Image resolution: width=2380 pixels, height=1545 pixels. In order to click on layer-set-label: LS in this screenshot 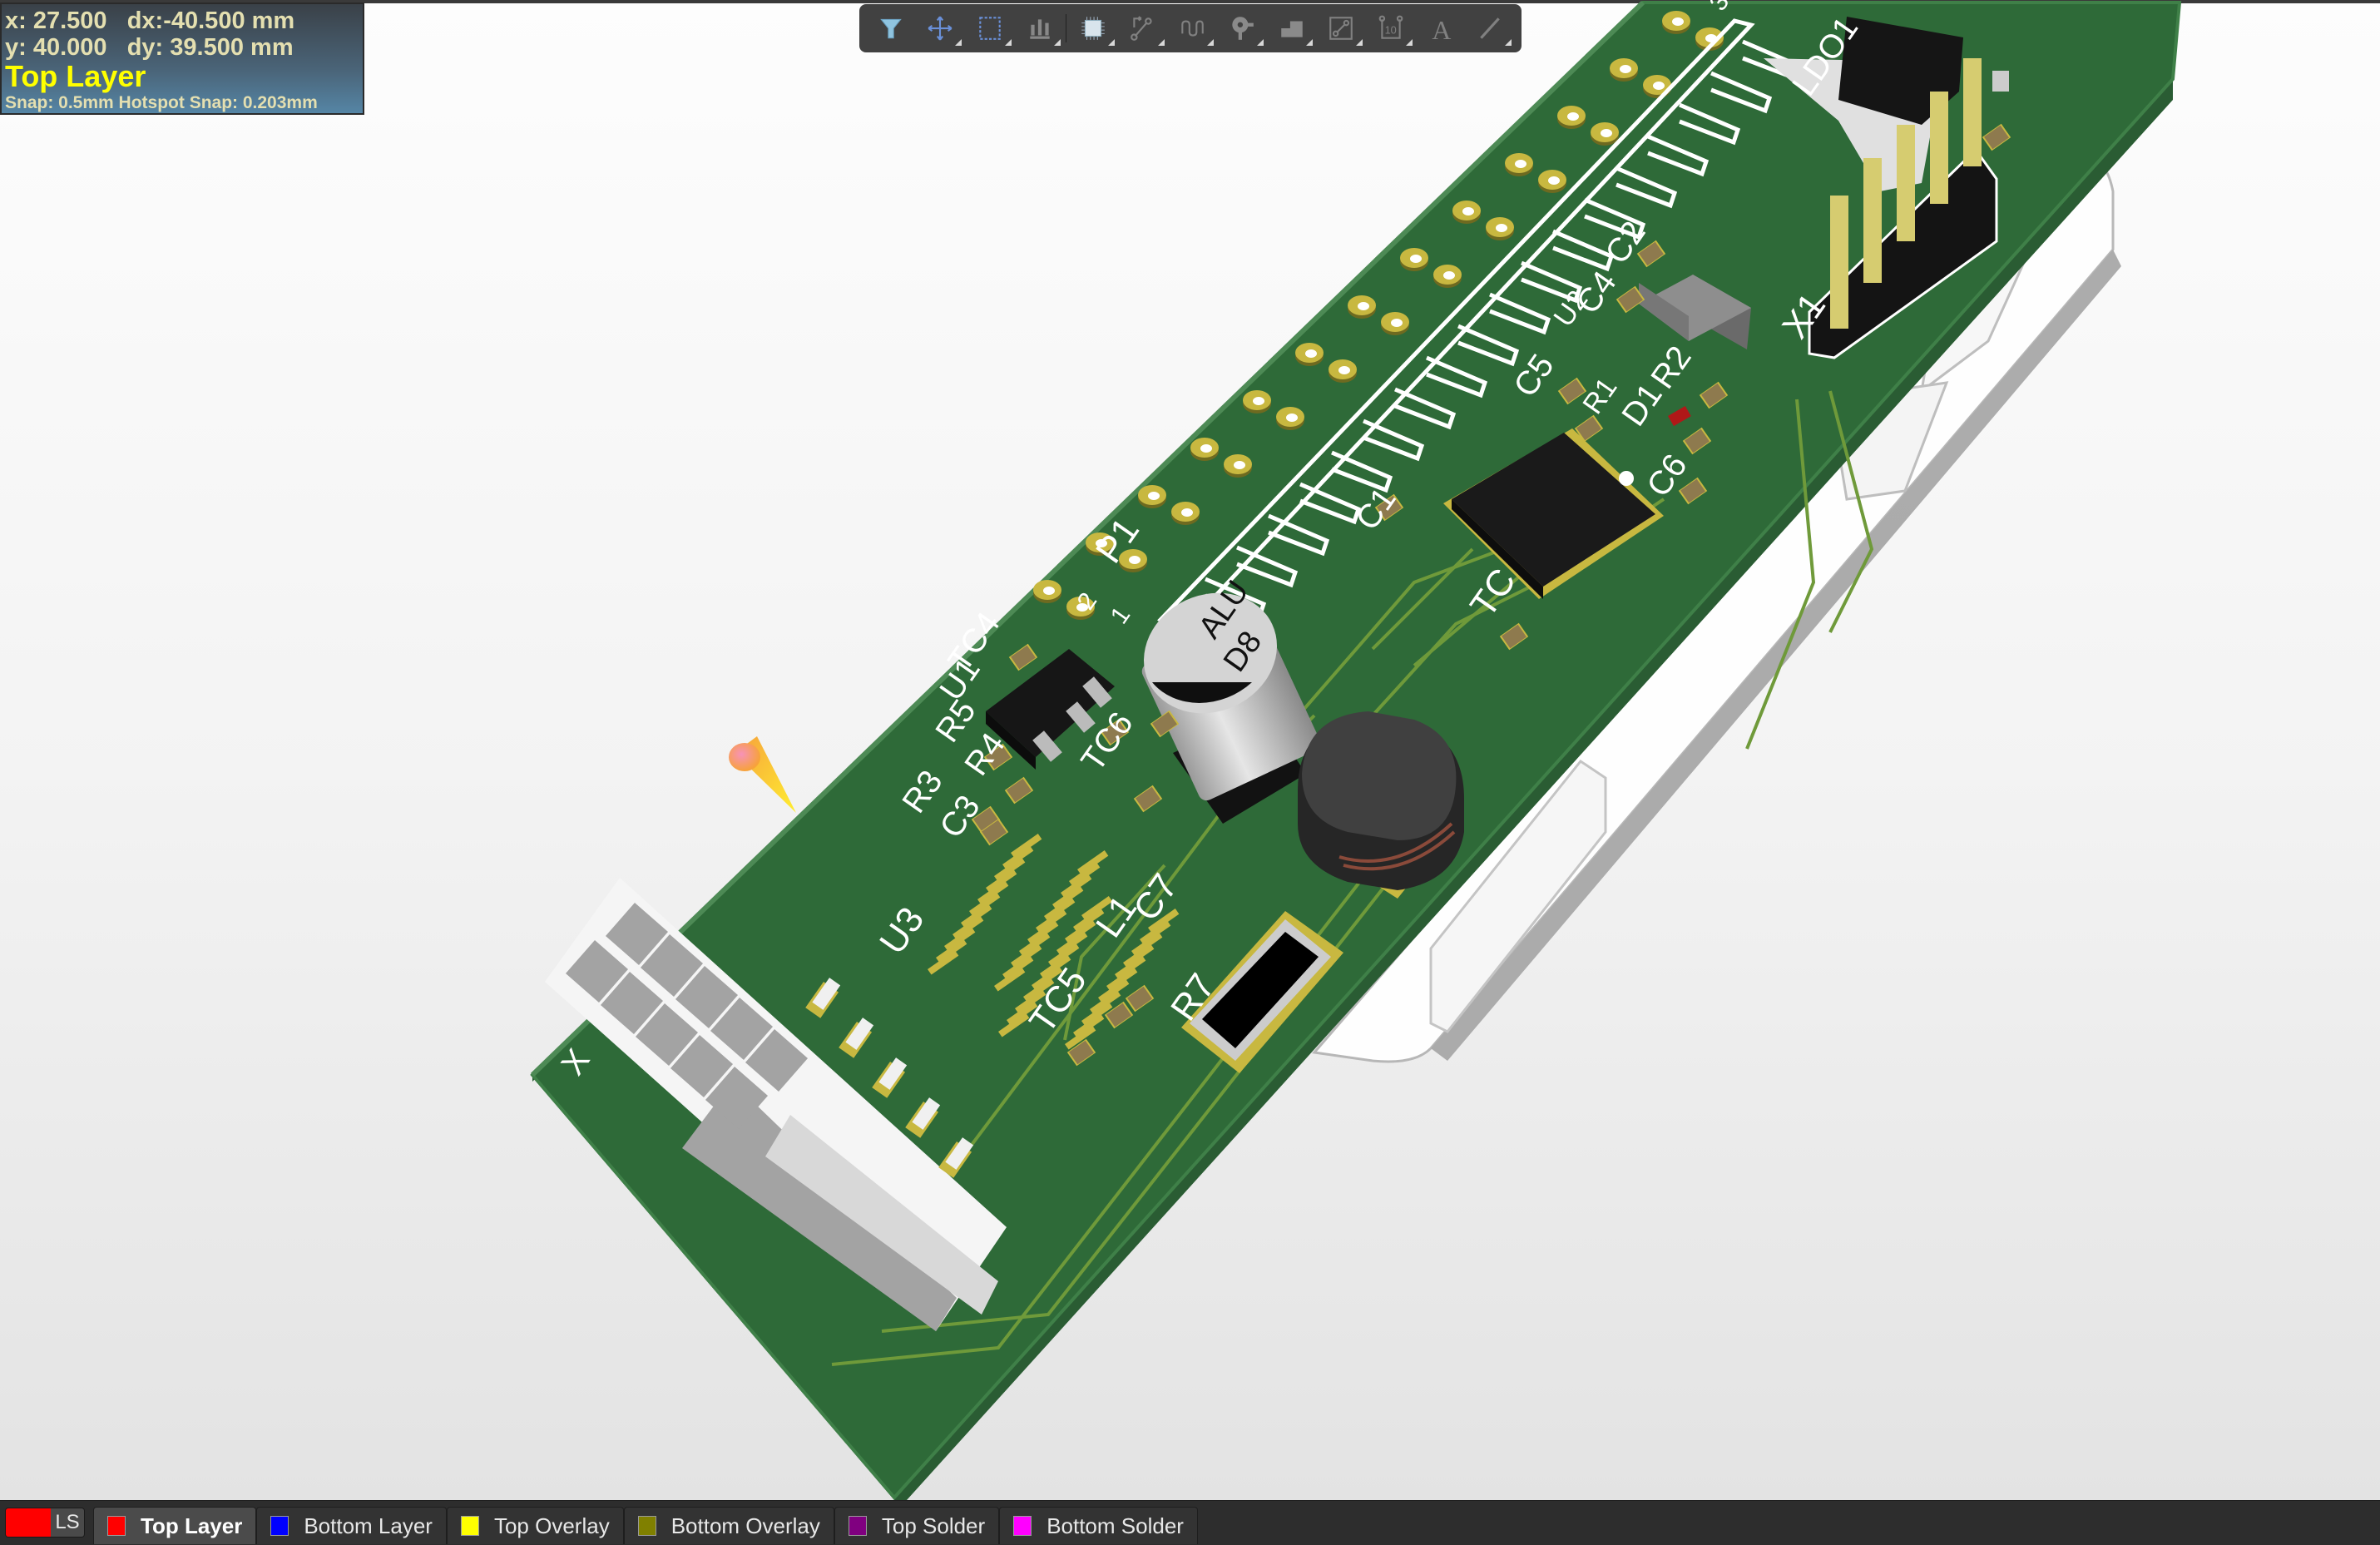, I will do `click(67, 1523)`.